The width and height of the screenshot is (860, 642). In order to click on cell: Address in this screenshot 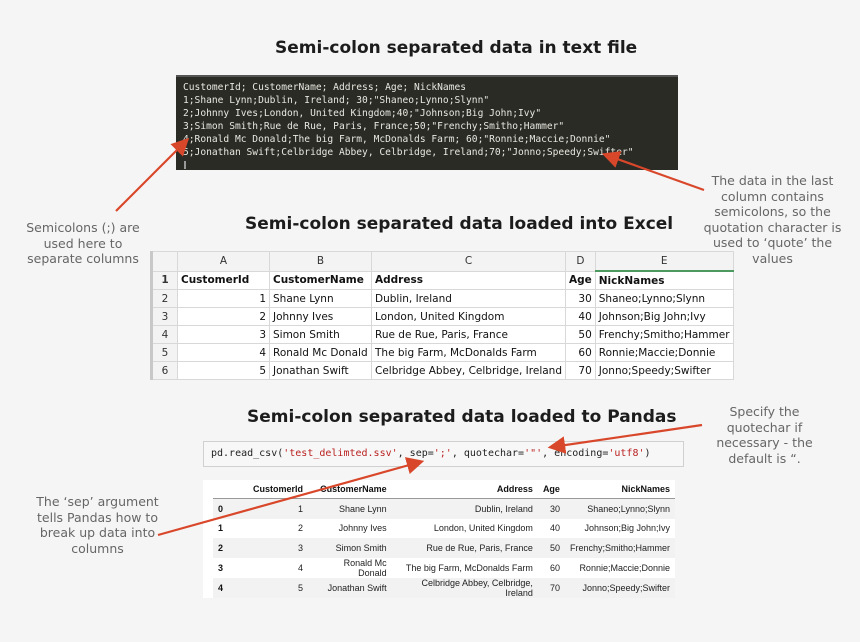, I will do `click(468, 280)`.